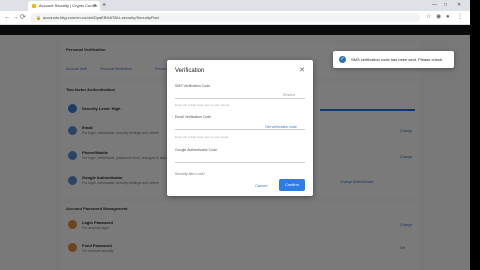  Describe the element at coordinates (292, 185) in the screenshot. I see `confirm-button: Confirm` at that location.